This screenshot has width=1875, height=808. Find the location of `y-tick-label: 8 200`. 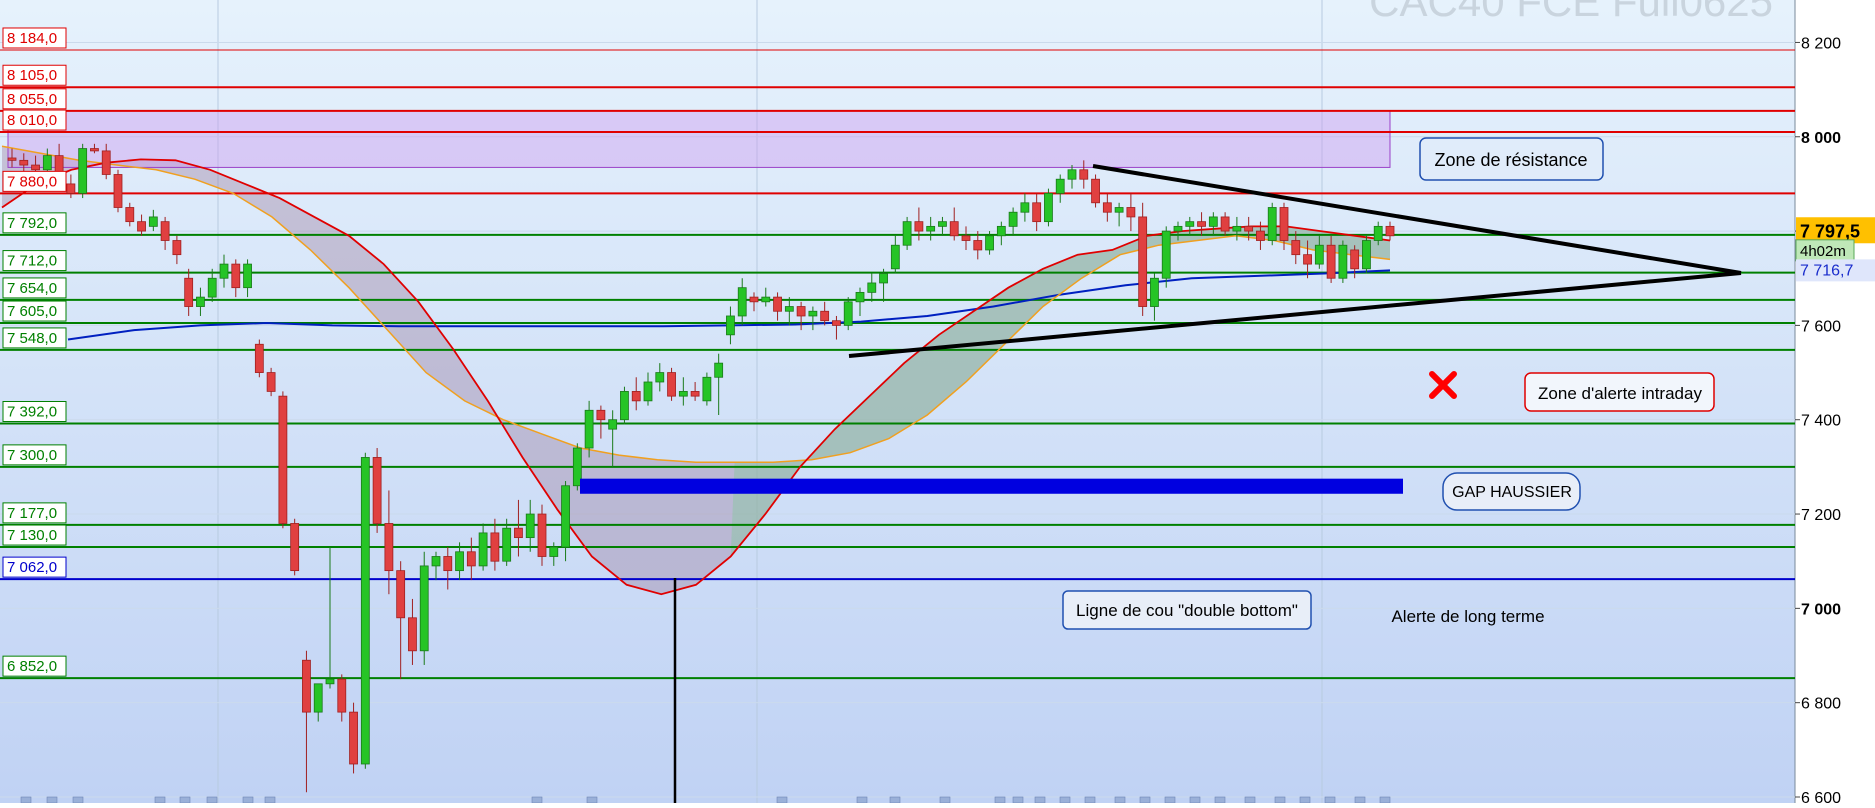

y-tick-label: 8 200 is located at coordinates (1821, 43).